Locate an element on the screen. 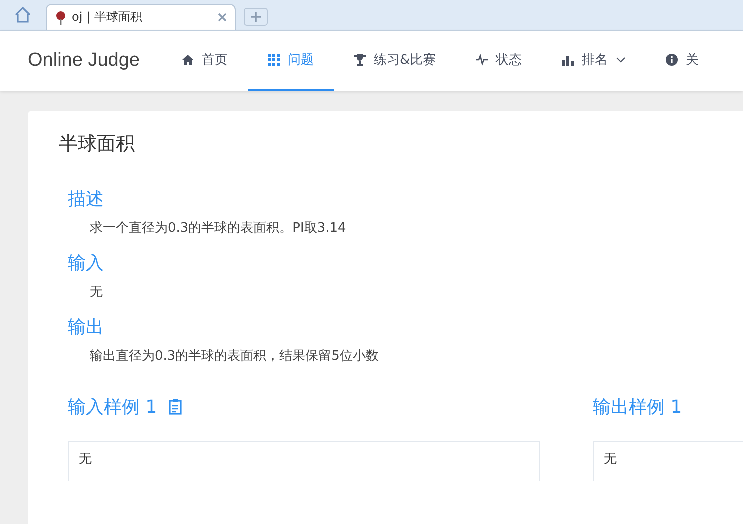 The height and width of the screenshot is (524, 743). clipboard-icon is located at coordinates (175, 407).